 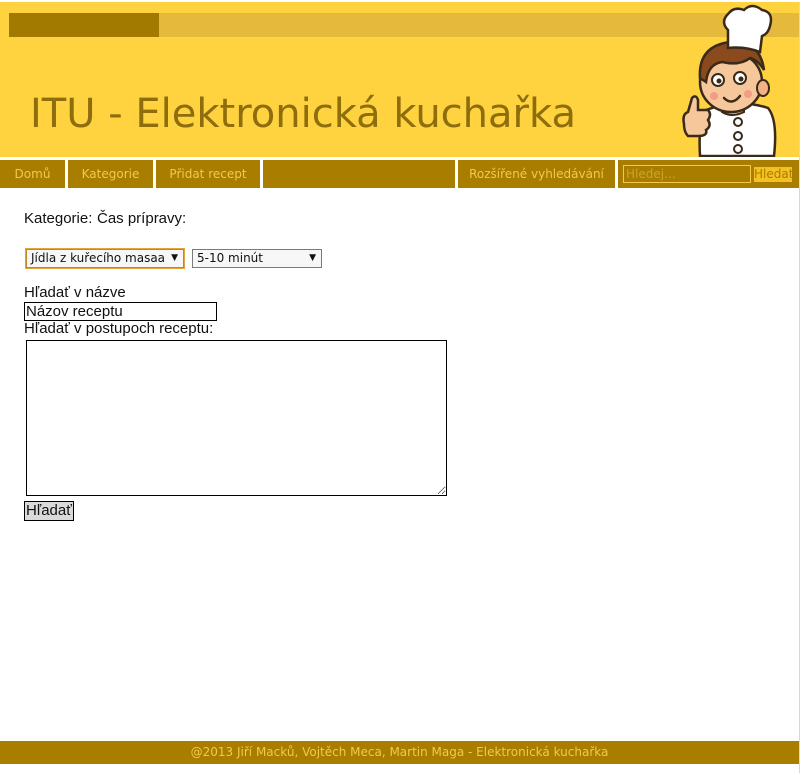 What do you see at coordinates (208, 174) in the screenshot?
I see `nav-item-add-recipe: Přidat recept` at bounding box center [208, 174].